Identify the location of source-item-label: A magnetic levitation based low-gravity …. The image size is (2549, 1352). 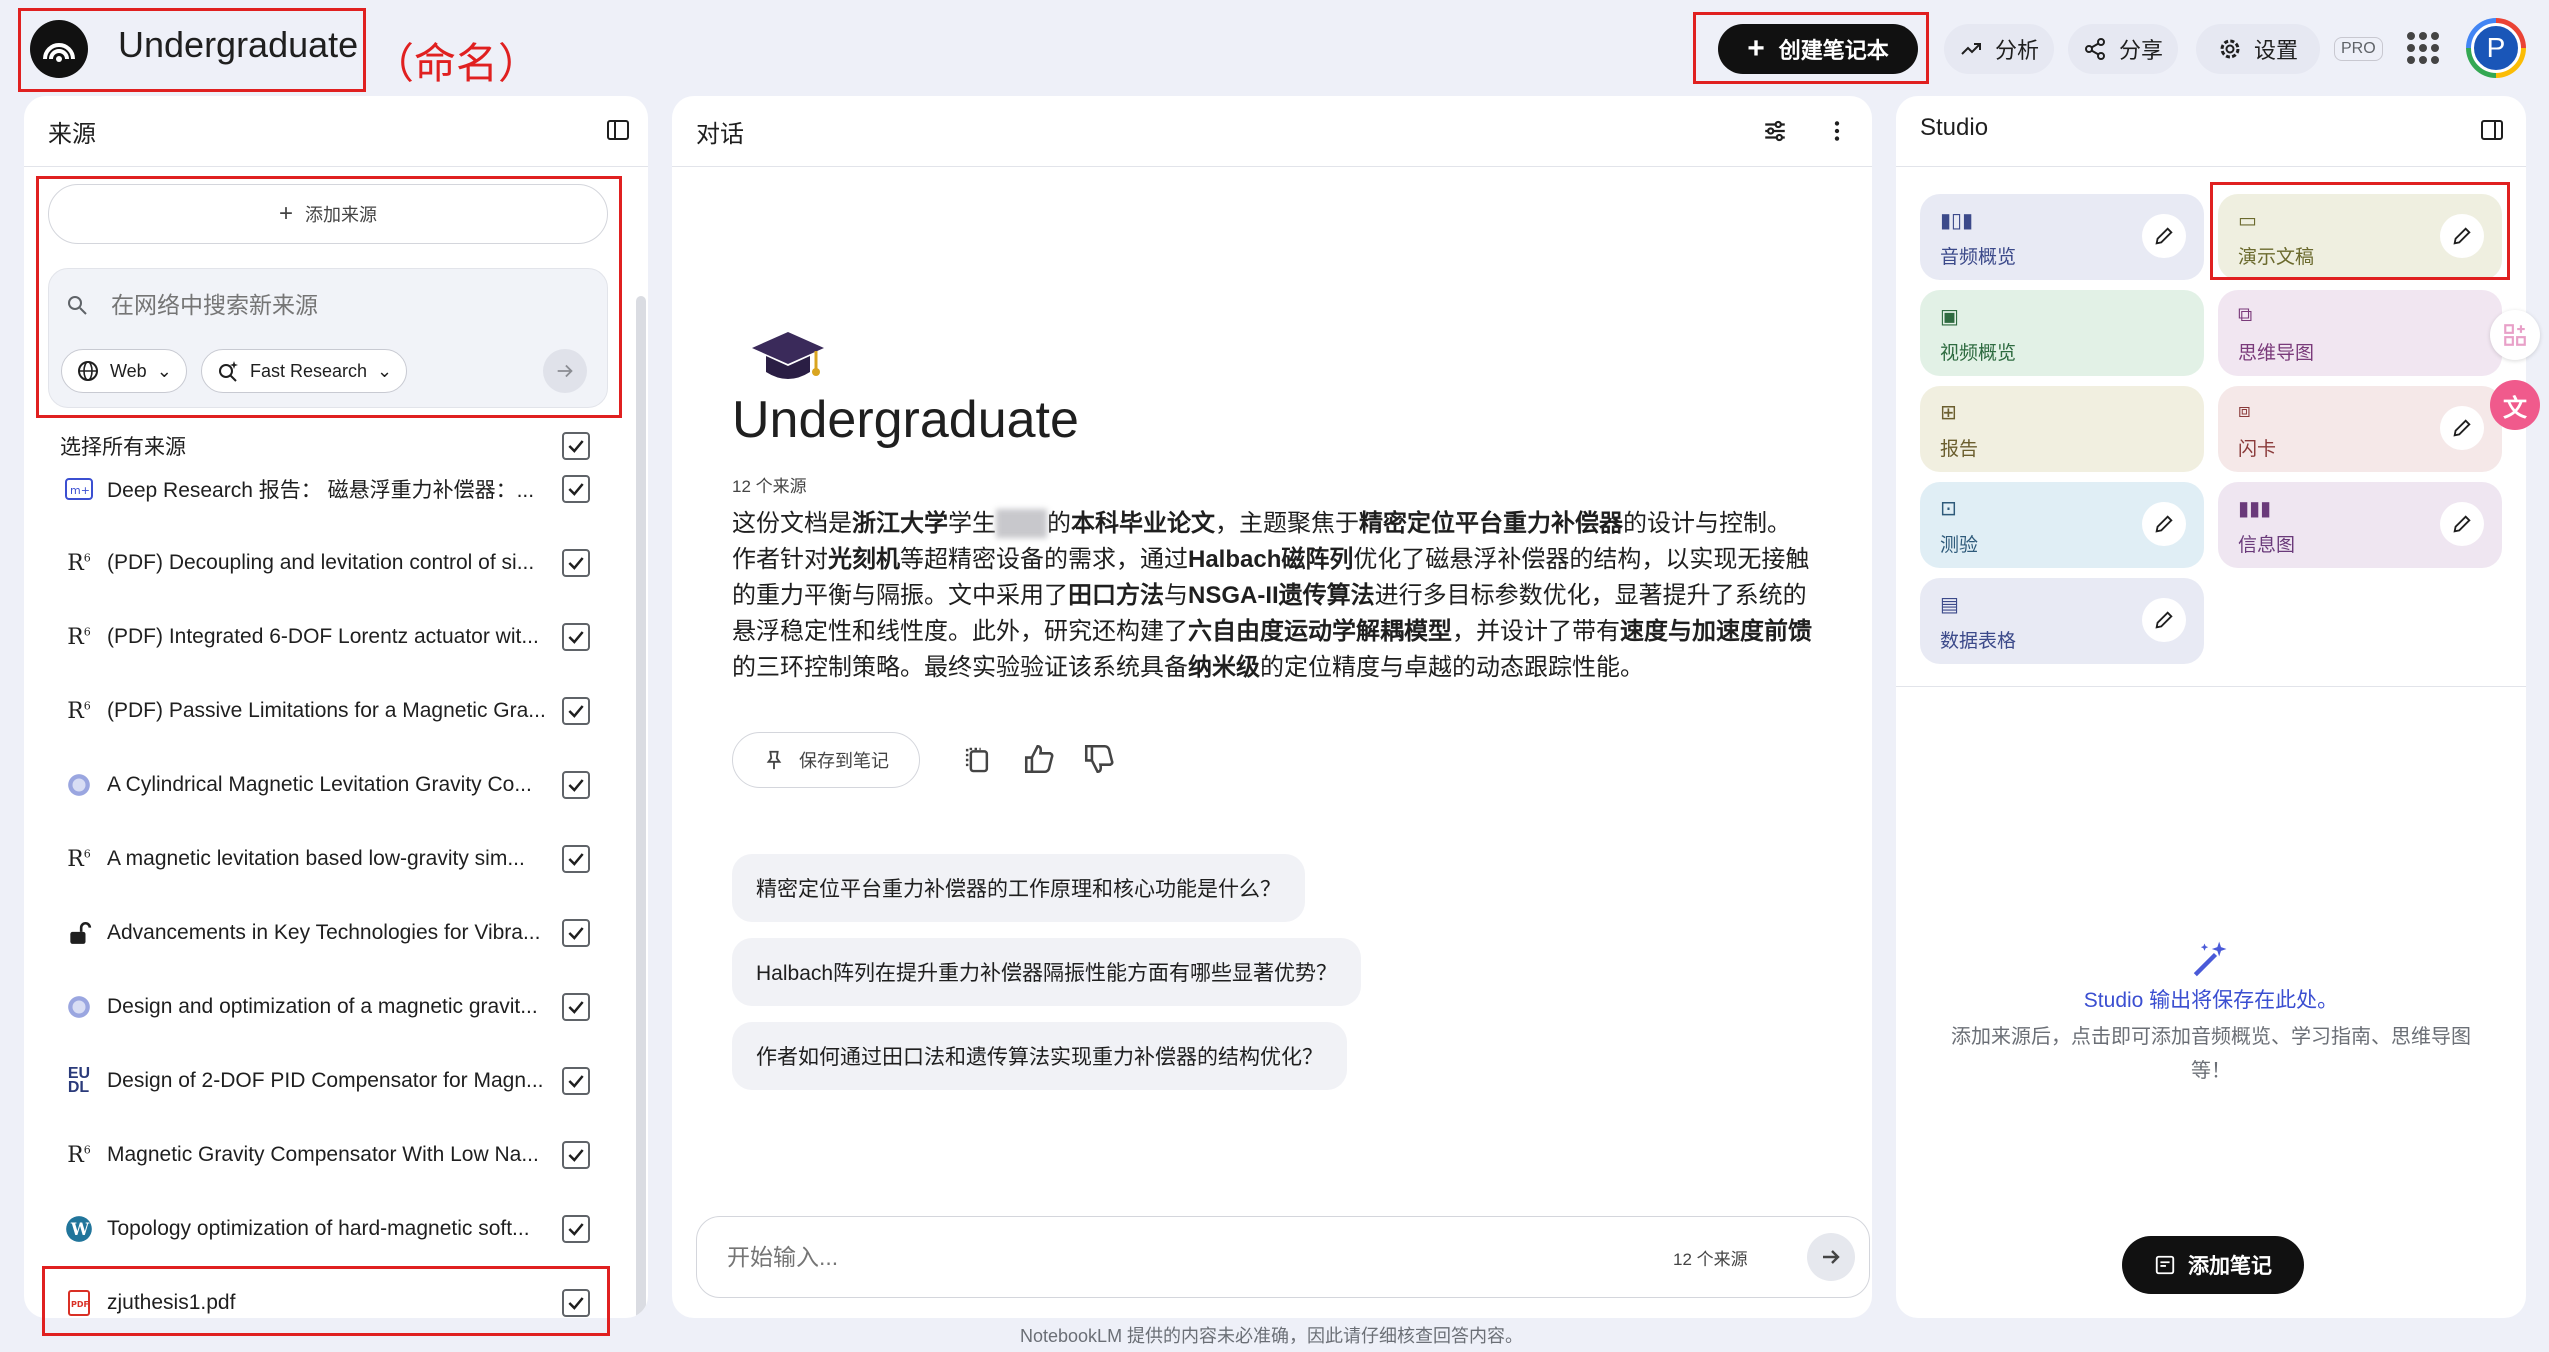
(316, 858).